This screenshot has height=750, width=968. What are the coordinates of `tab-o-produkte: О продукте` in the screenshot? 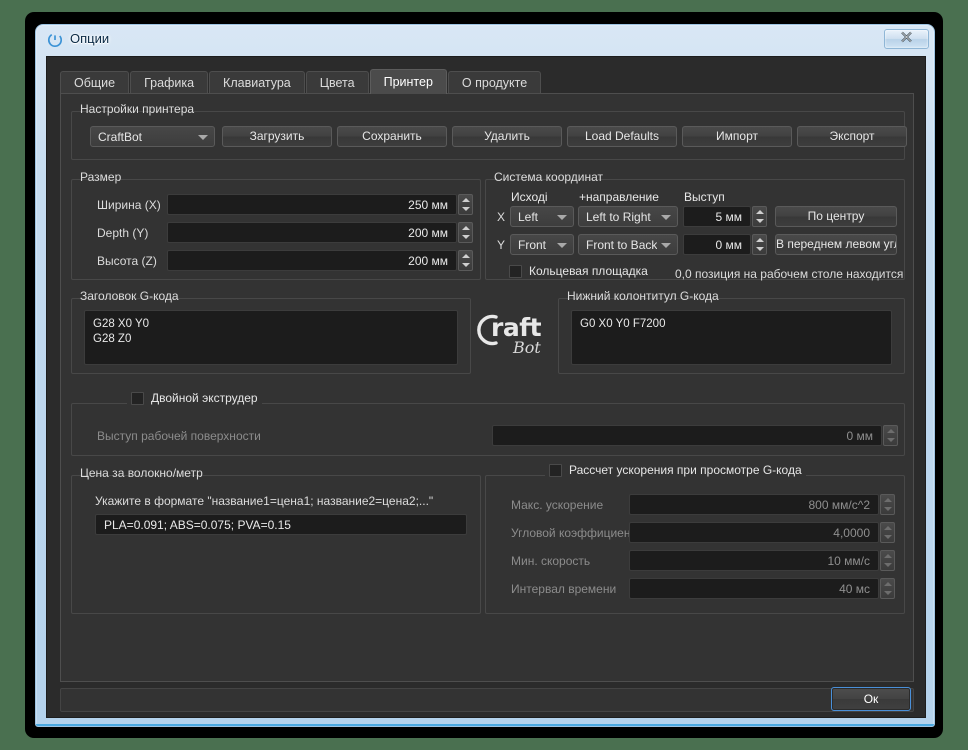 It's located at (494, 82).